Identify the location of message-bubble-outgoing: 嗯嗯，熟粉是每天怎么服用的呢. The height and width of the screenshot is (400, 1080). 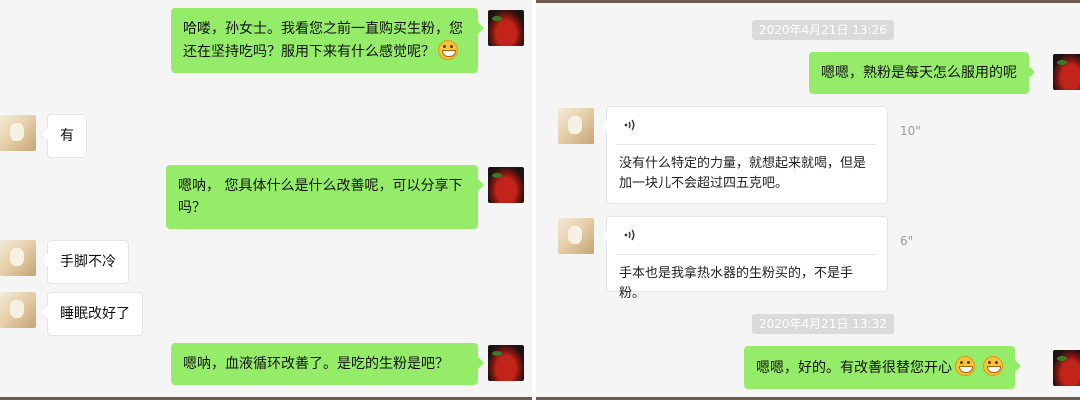
(922, 73).